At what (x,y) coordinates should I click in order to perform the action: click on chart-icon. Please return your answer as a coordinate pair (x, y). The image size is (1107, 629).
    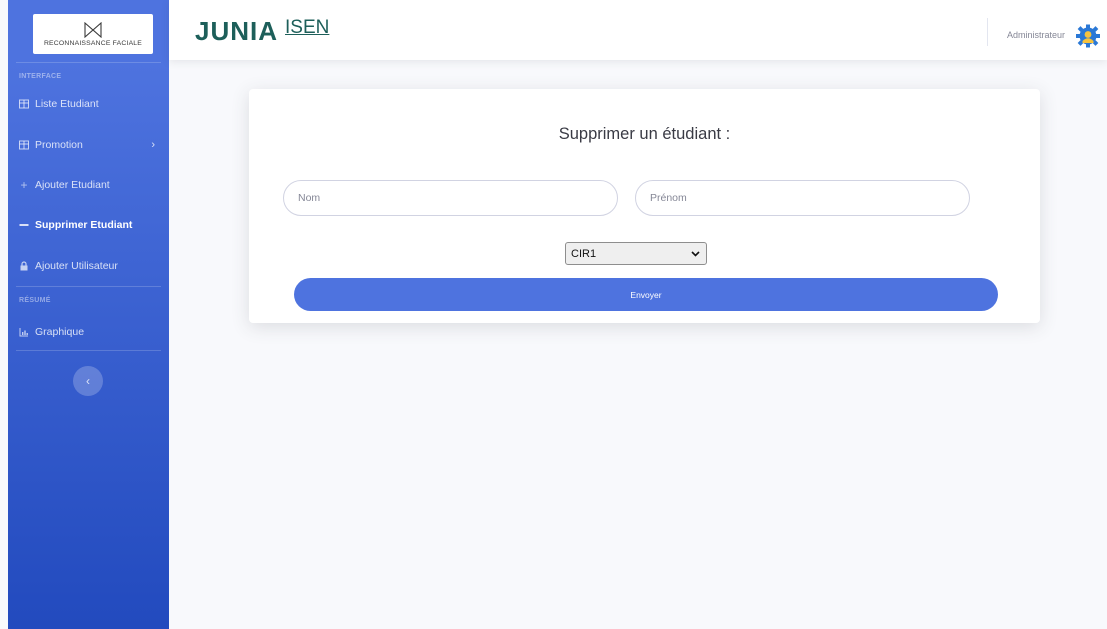
    Looking at the image, I should click on (24, 332).